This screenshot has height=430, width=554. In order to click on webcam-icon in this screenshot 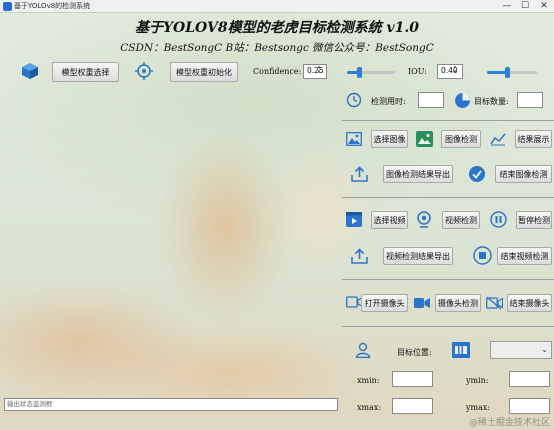, I will do `click(424, 219)`.